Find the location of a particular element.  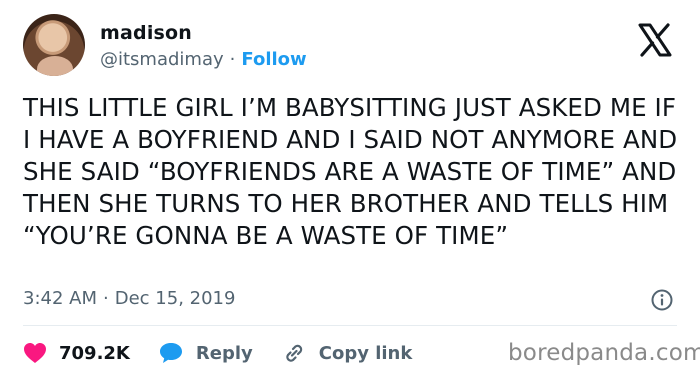

reply-button: Reply is located at coordinates (205, 353).